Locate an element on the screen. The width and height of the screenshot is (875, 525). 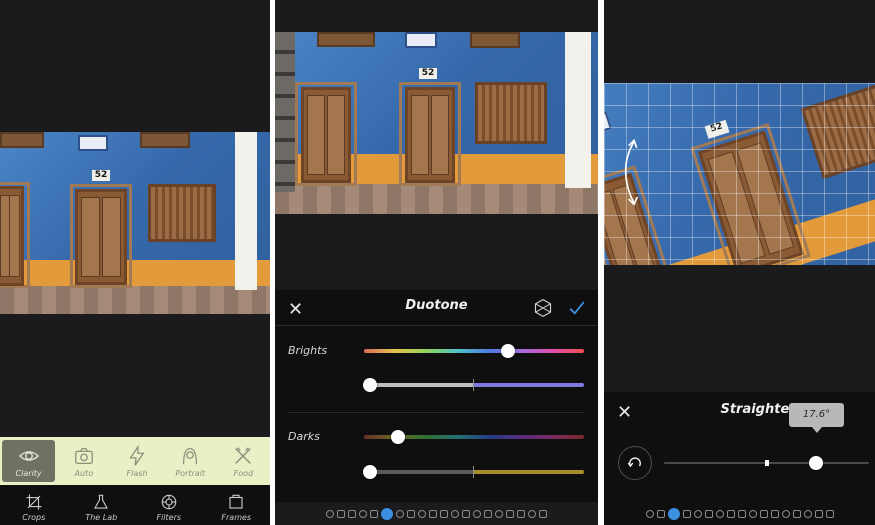
filter-label: Auto is located at coordinates (84, 473).